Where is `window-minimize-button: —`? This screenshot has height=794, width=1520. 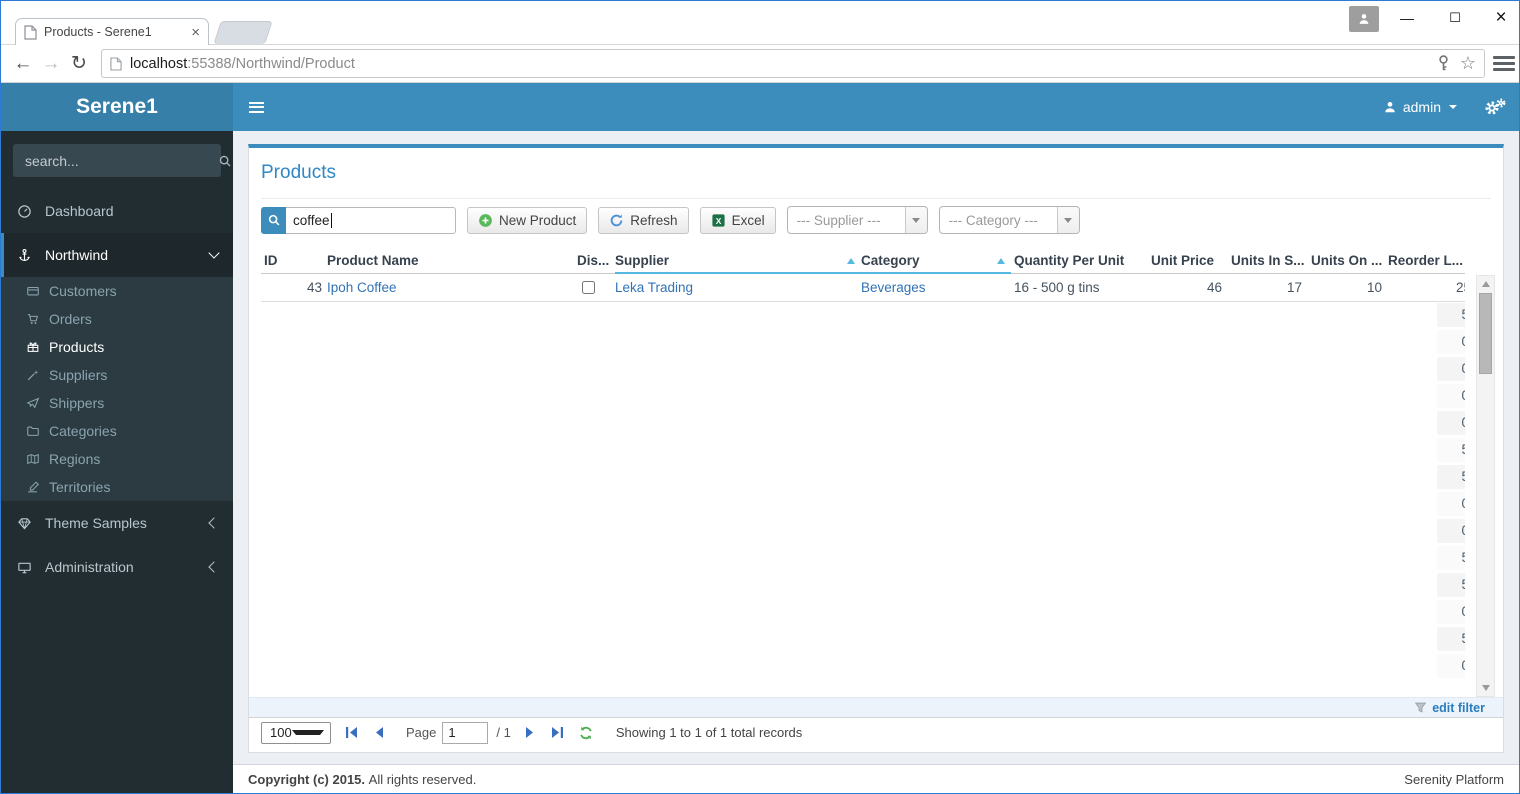
window-minimize-button: — is located at coordinates (1407, 18).